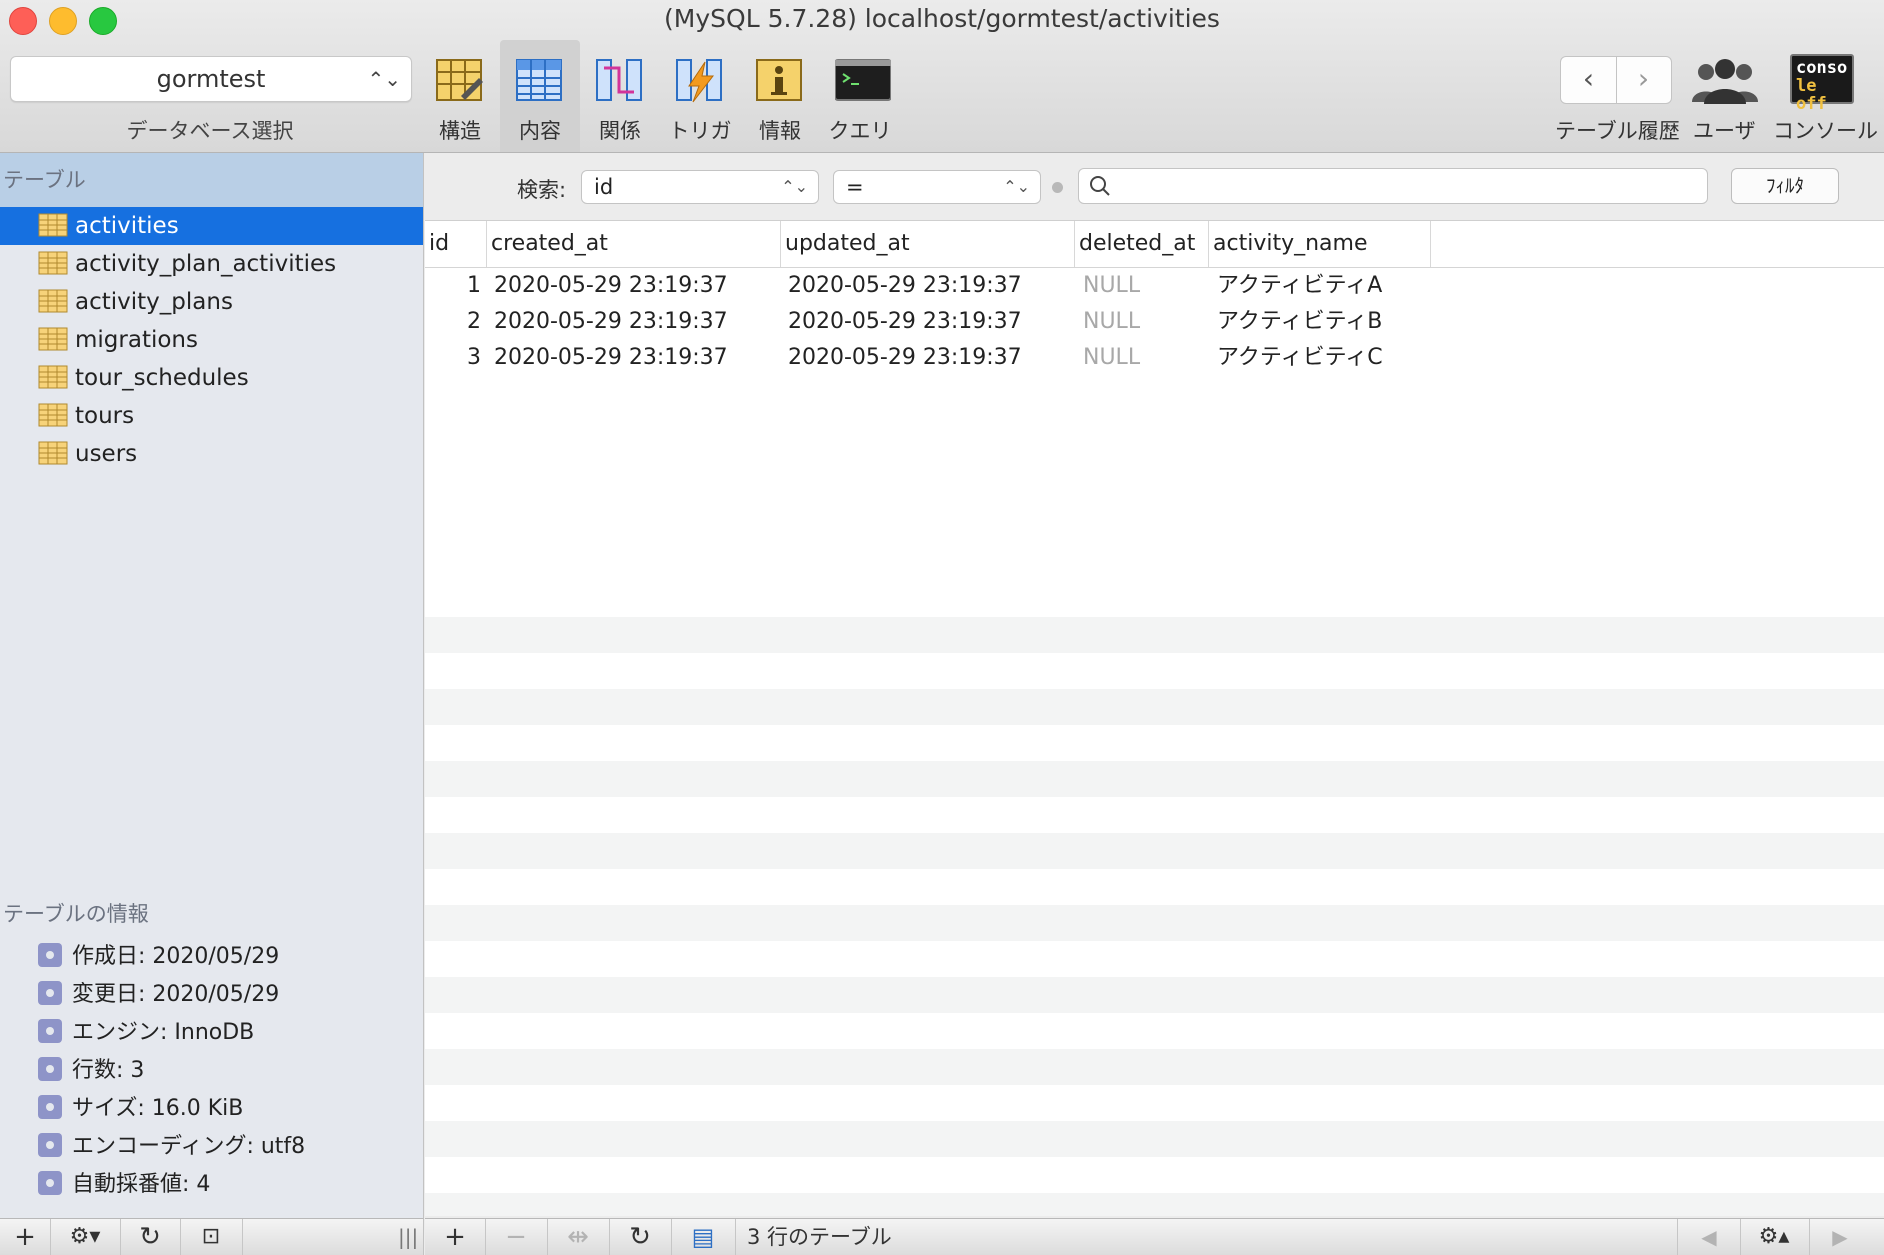 The image size is (1884, 1255). What do you see at coordinates (1100, 186) in the screenshot?
I see `search-icon` at bounding box center [1100, 186].